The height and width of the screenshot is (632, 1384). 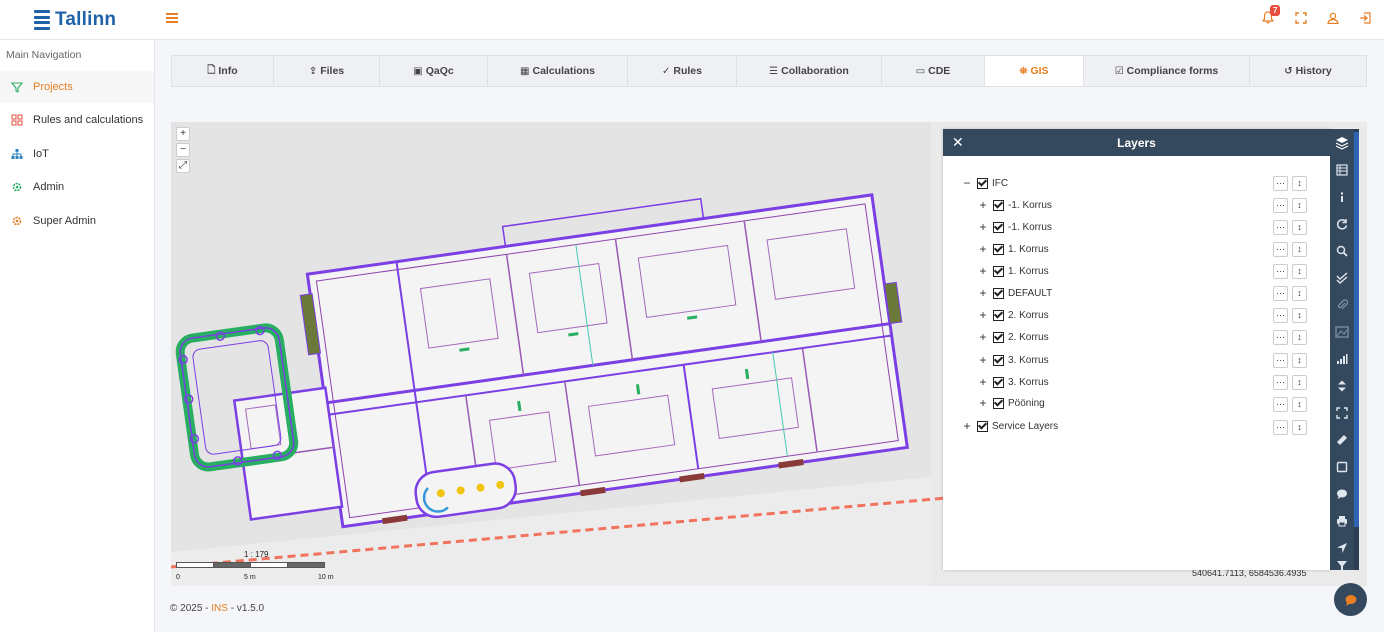 I want to click on tab-qaqc: ▣ QaQc, so click(x=434, y=71).